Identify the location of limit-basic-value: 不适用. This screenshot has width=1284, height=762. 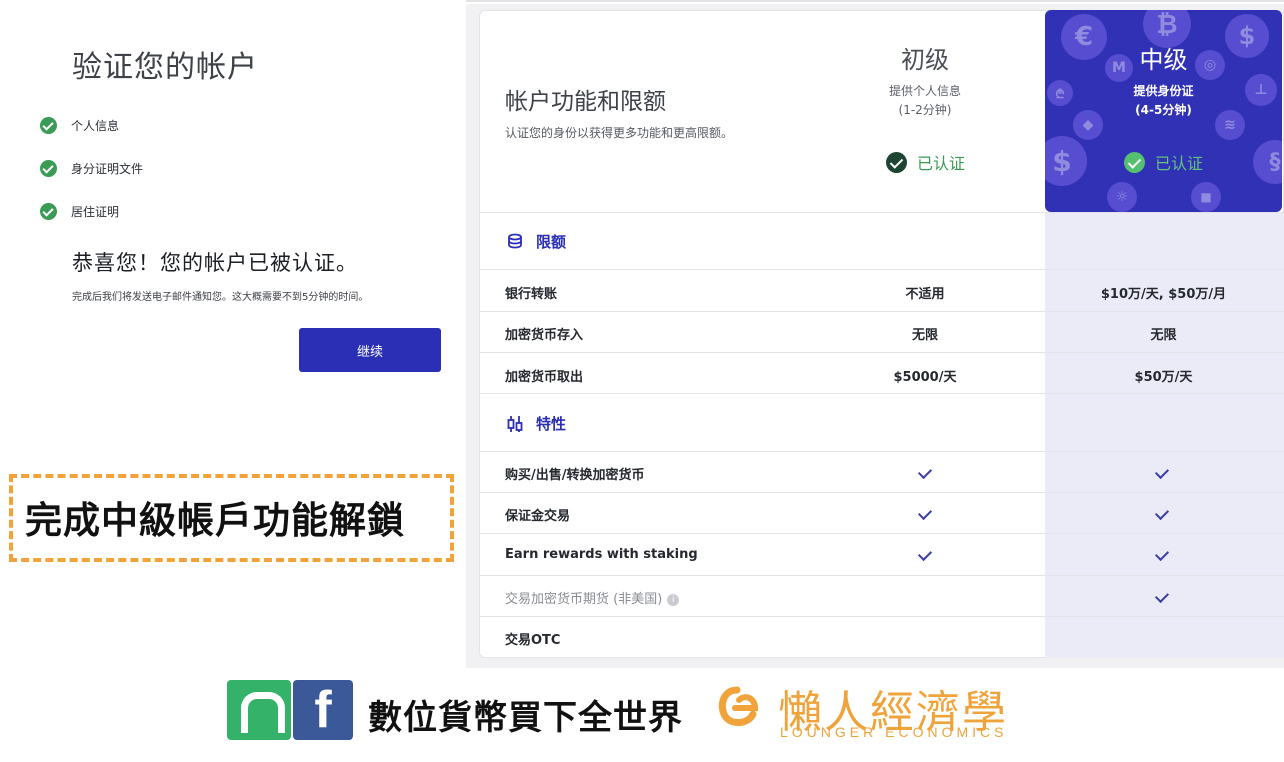
(925, 294).